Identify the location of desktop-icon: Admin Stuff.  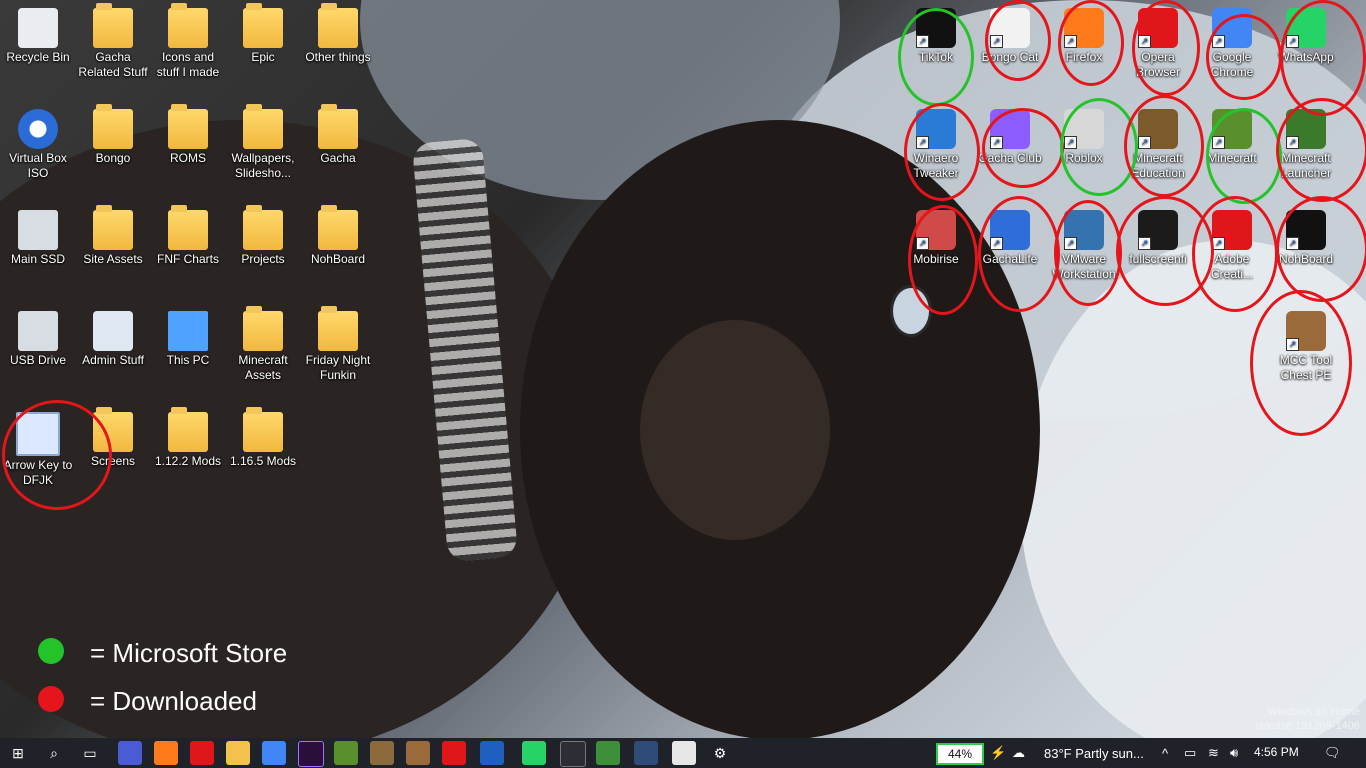
(113, 339).